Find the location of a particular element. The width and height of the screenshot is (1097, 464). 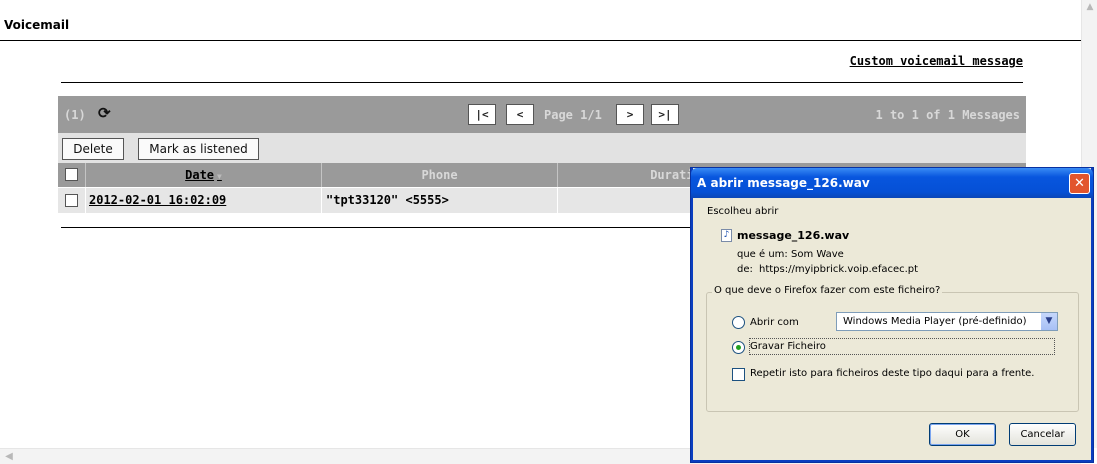

file-source-value: https://myipbrick.voip.efacec.pt is located at coordinates (839, 269).